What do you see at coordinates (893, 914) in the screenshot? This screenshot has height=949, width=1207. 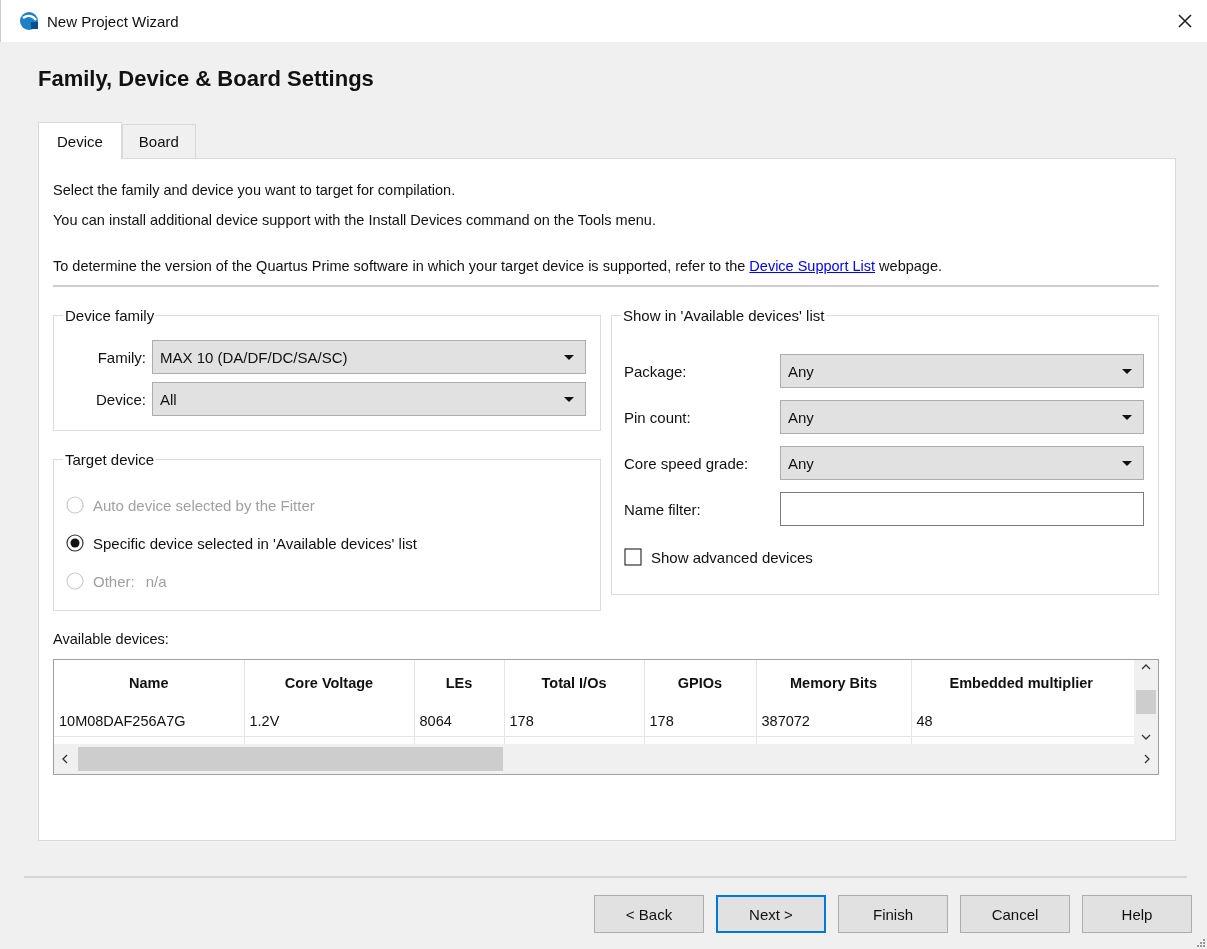 I see `wizard-button: Finish` at bounding box center [893, 914].